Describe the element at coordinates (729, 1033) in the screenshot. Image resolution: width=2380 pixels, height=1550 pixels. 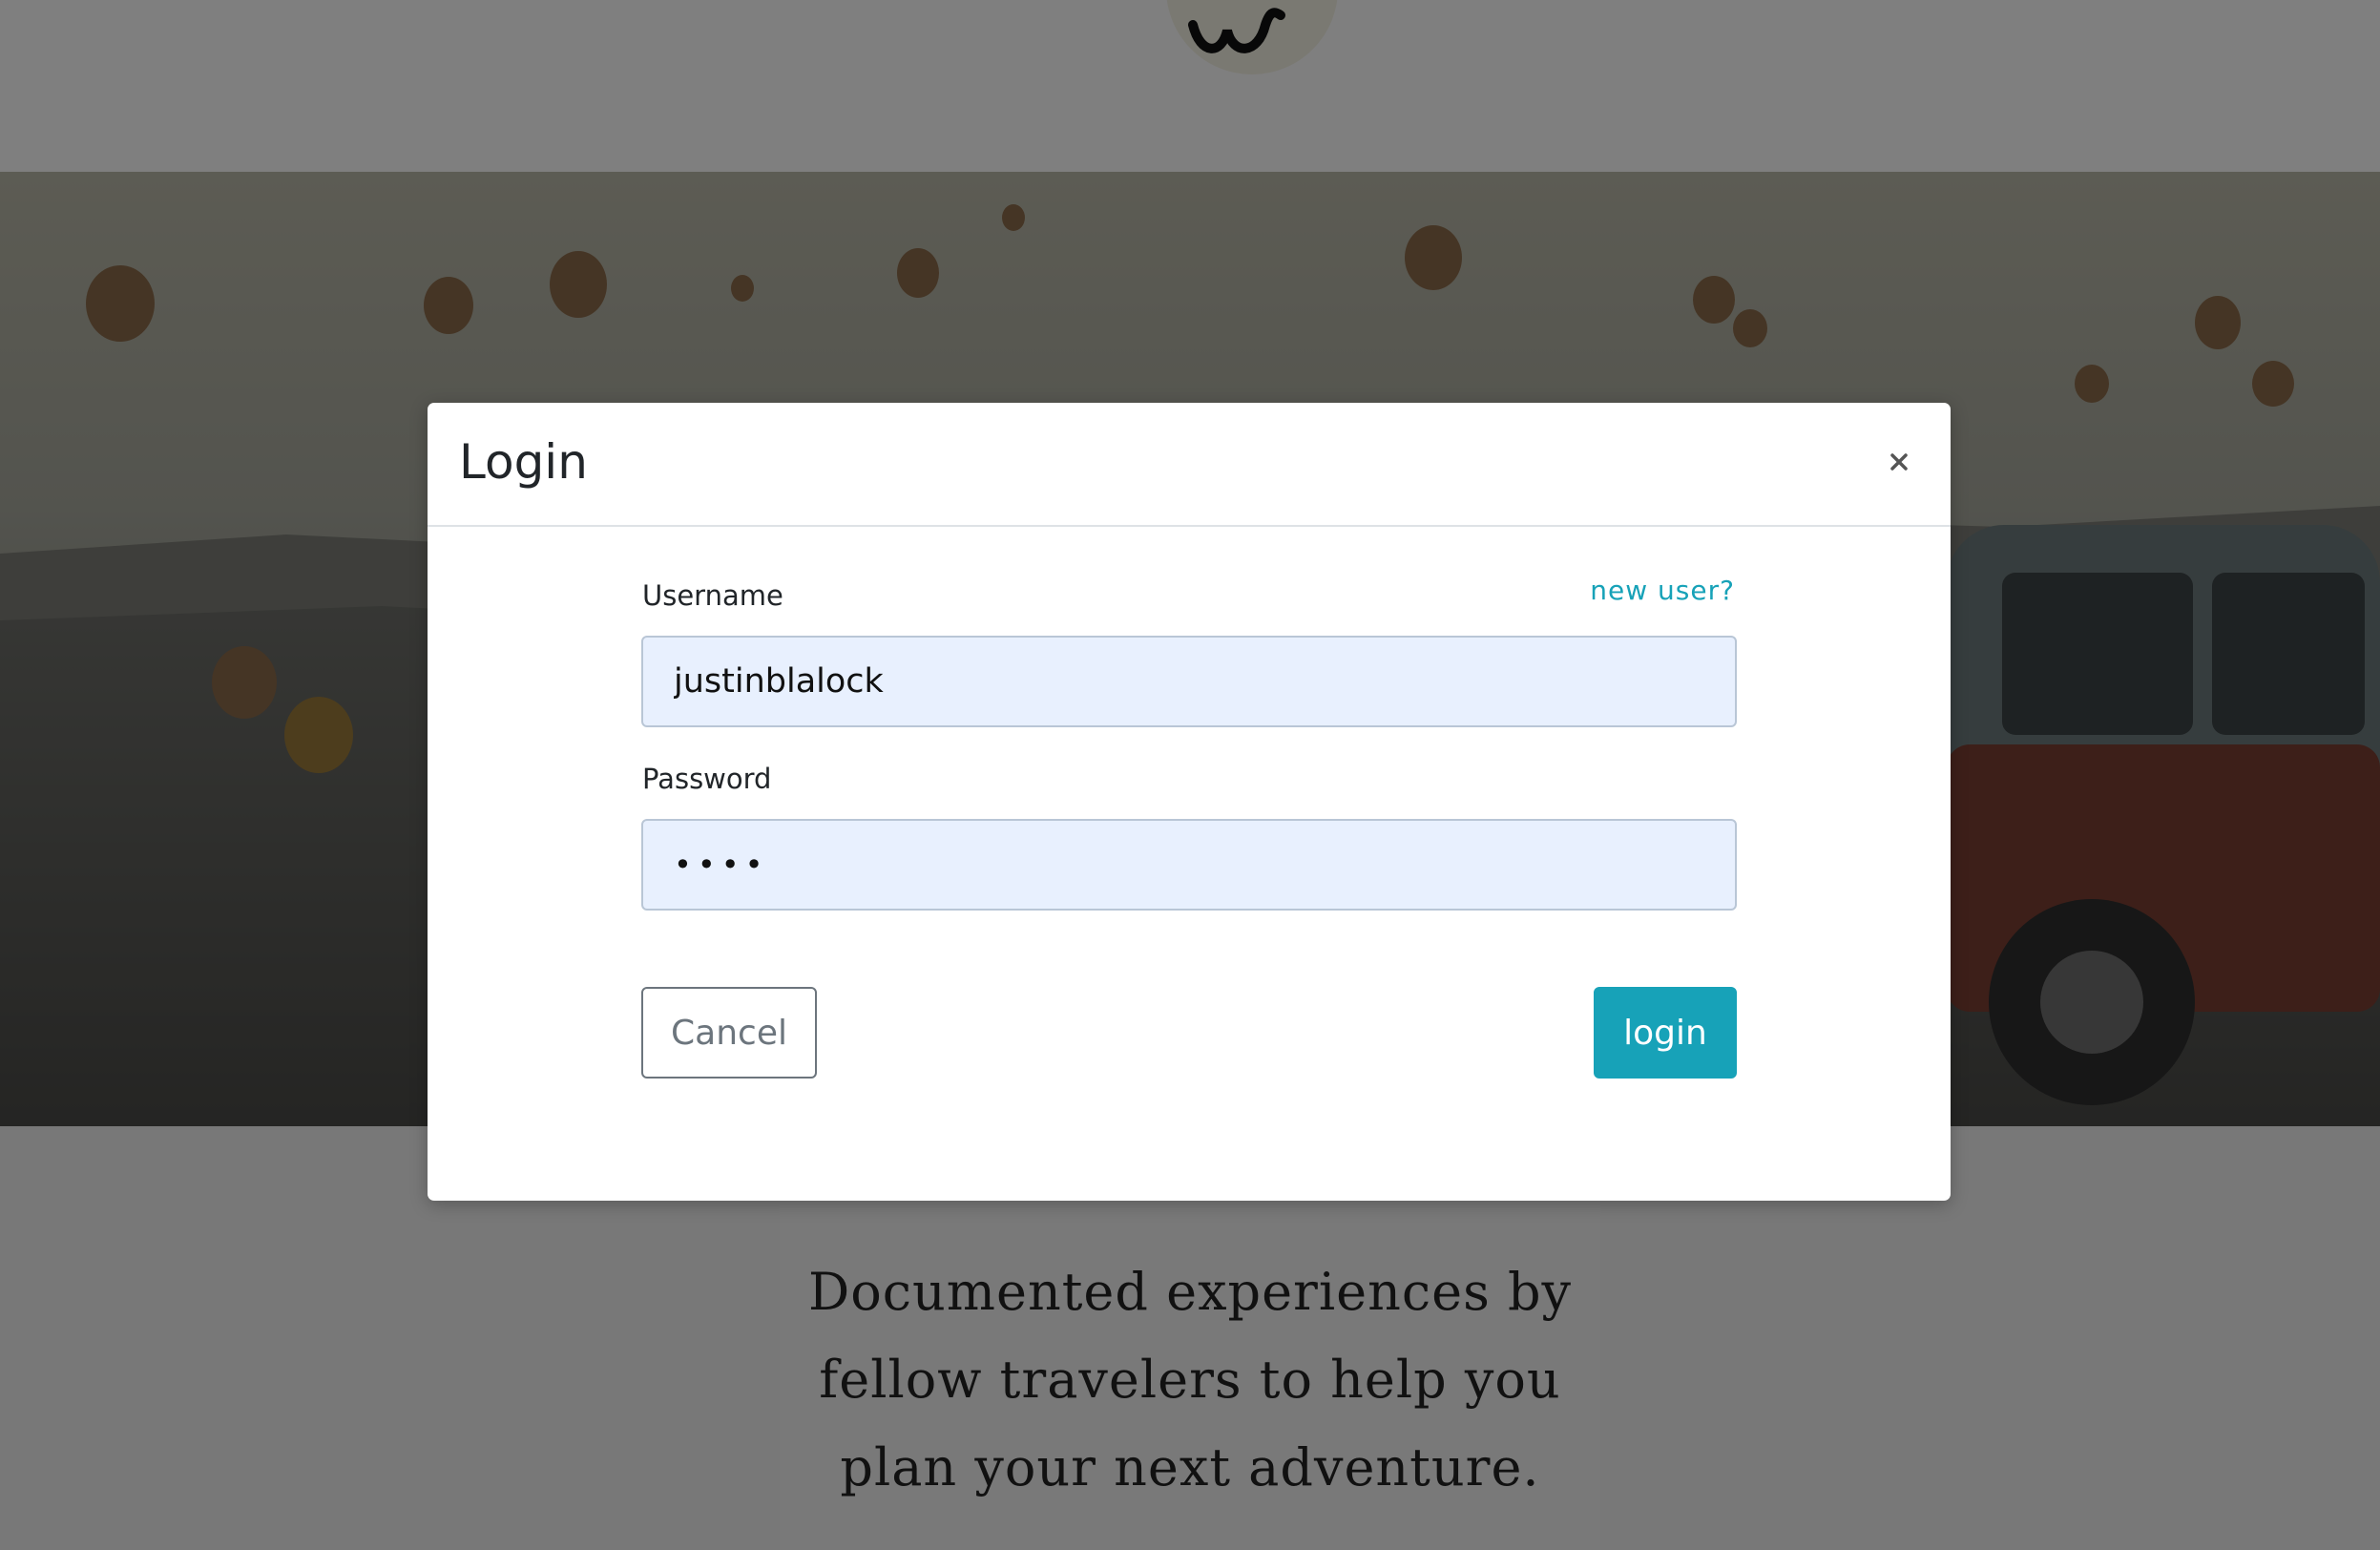
I see `cancel-button: Cancel` at that location.